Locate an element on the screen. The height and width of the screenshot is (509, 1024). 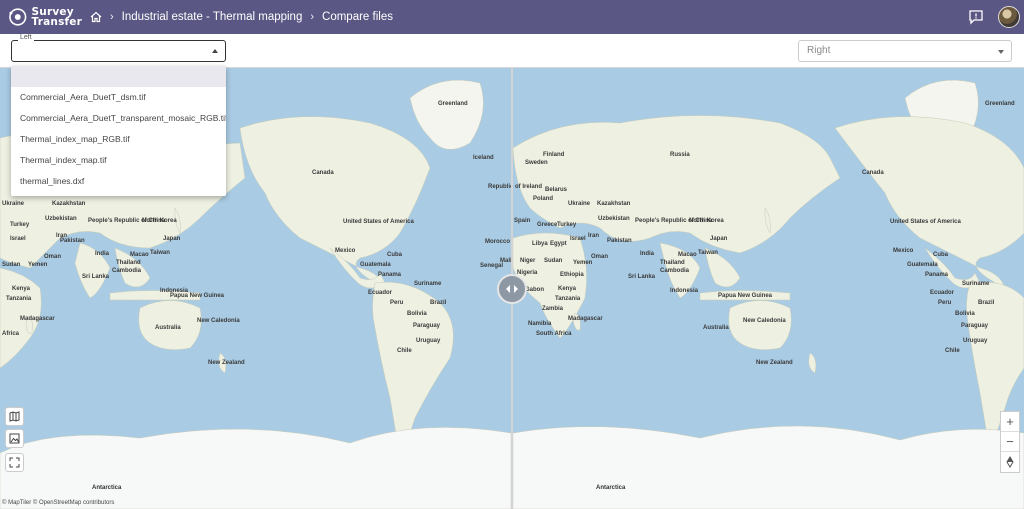
dropdown-option: Commercial_Aera_DuetT_dsm.tif is located at coordinates (118, 97).